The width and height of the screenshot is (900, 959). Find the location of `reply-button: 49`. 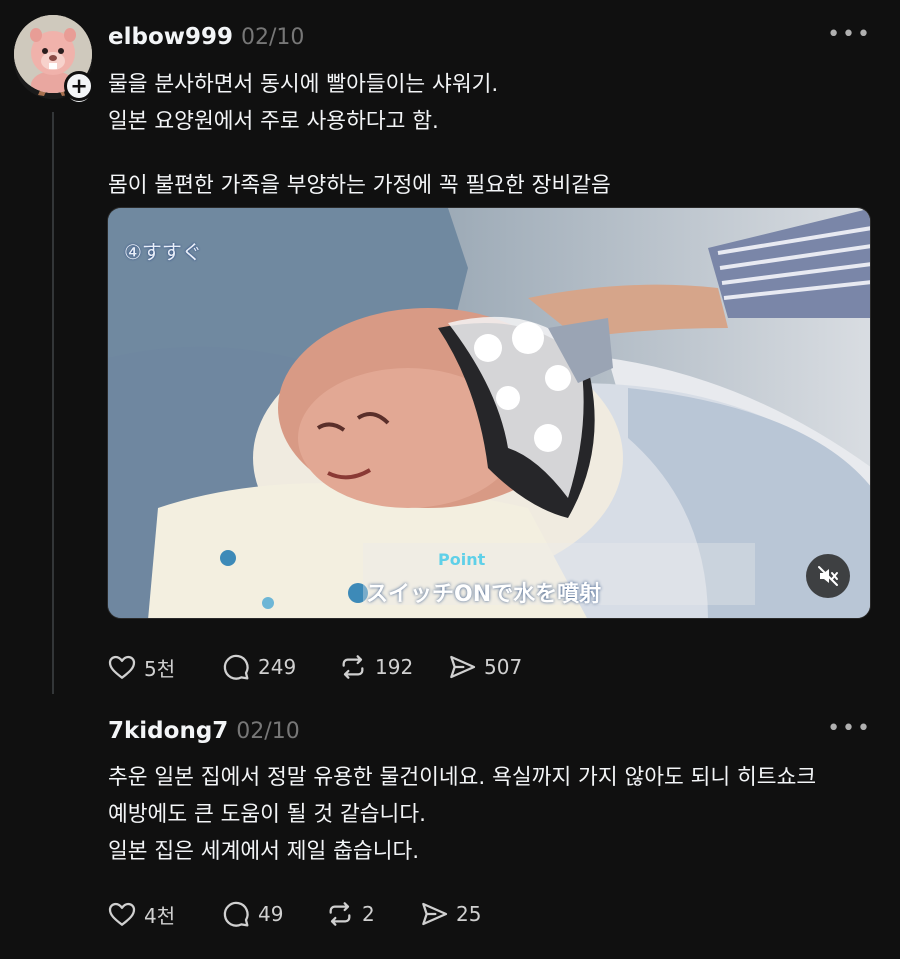

reply-button: 49 is located at coordinates (272, 914).